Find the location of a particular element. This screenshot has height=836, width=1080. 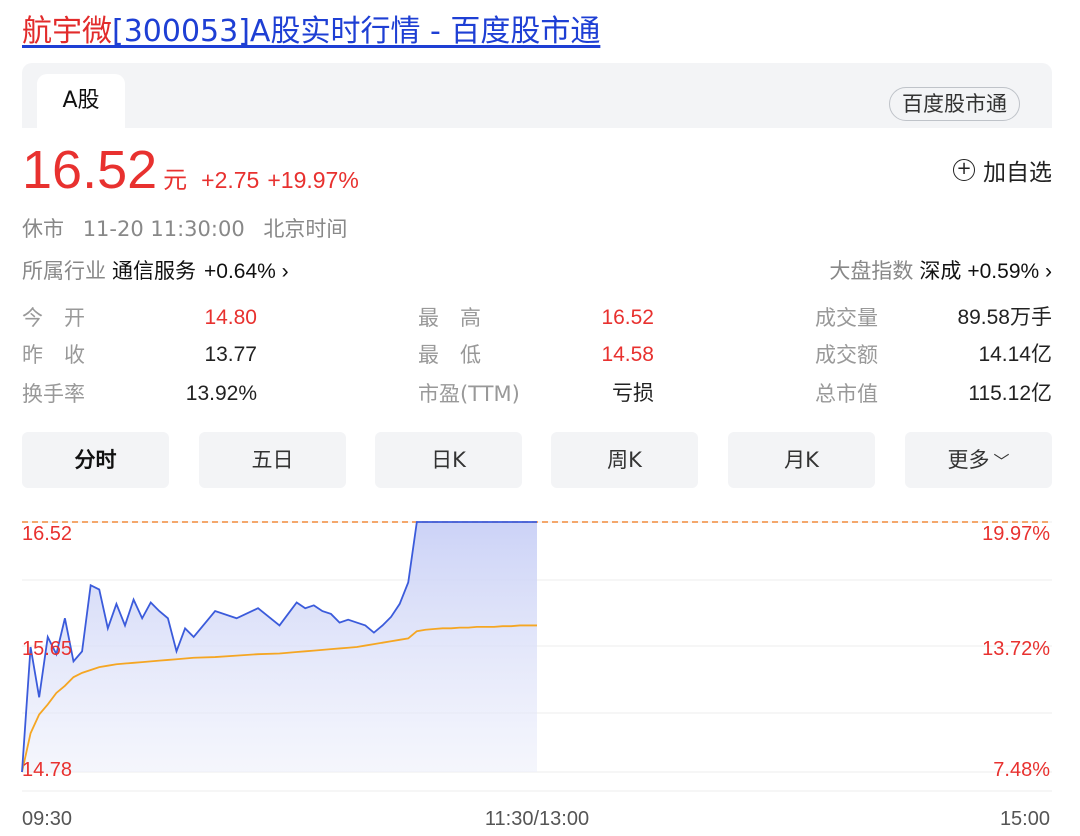

industry-link: 所属行业 通信服务 +0.64% › is located at coordinates (155, 271).